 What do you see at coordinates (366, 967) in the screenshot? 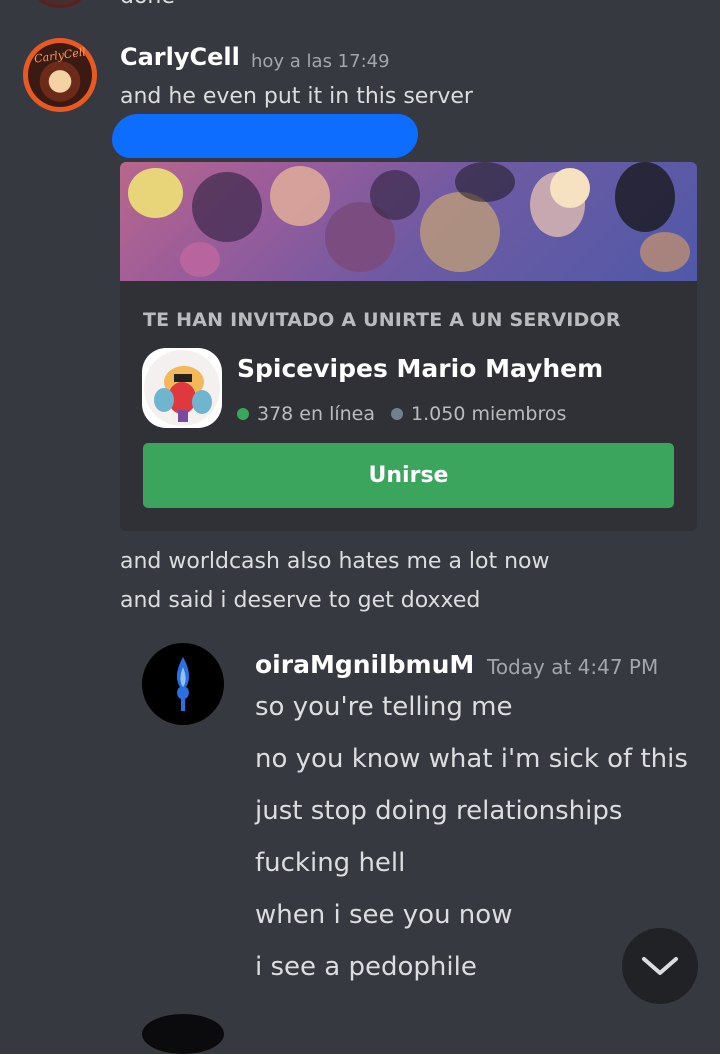
I see `quoted-message-line: i see a pedophile` at bounding box center [366, 967].